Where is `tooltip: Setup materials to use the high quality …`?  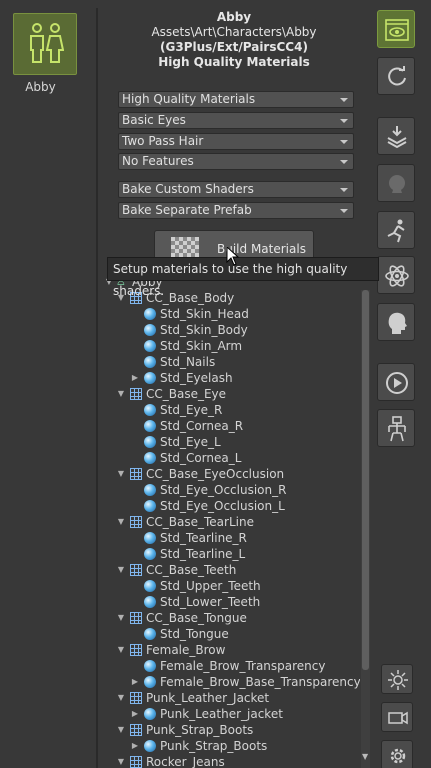
tooltip: Setup materials to use the high quality … is located at coordinates (243, 277).